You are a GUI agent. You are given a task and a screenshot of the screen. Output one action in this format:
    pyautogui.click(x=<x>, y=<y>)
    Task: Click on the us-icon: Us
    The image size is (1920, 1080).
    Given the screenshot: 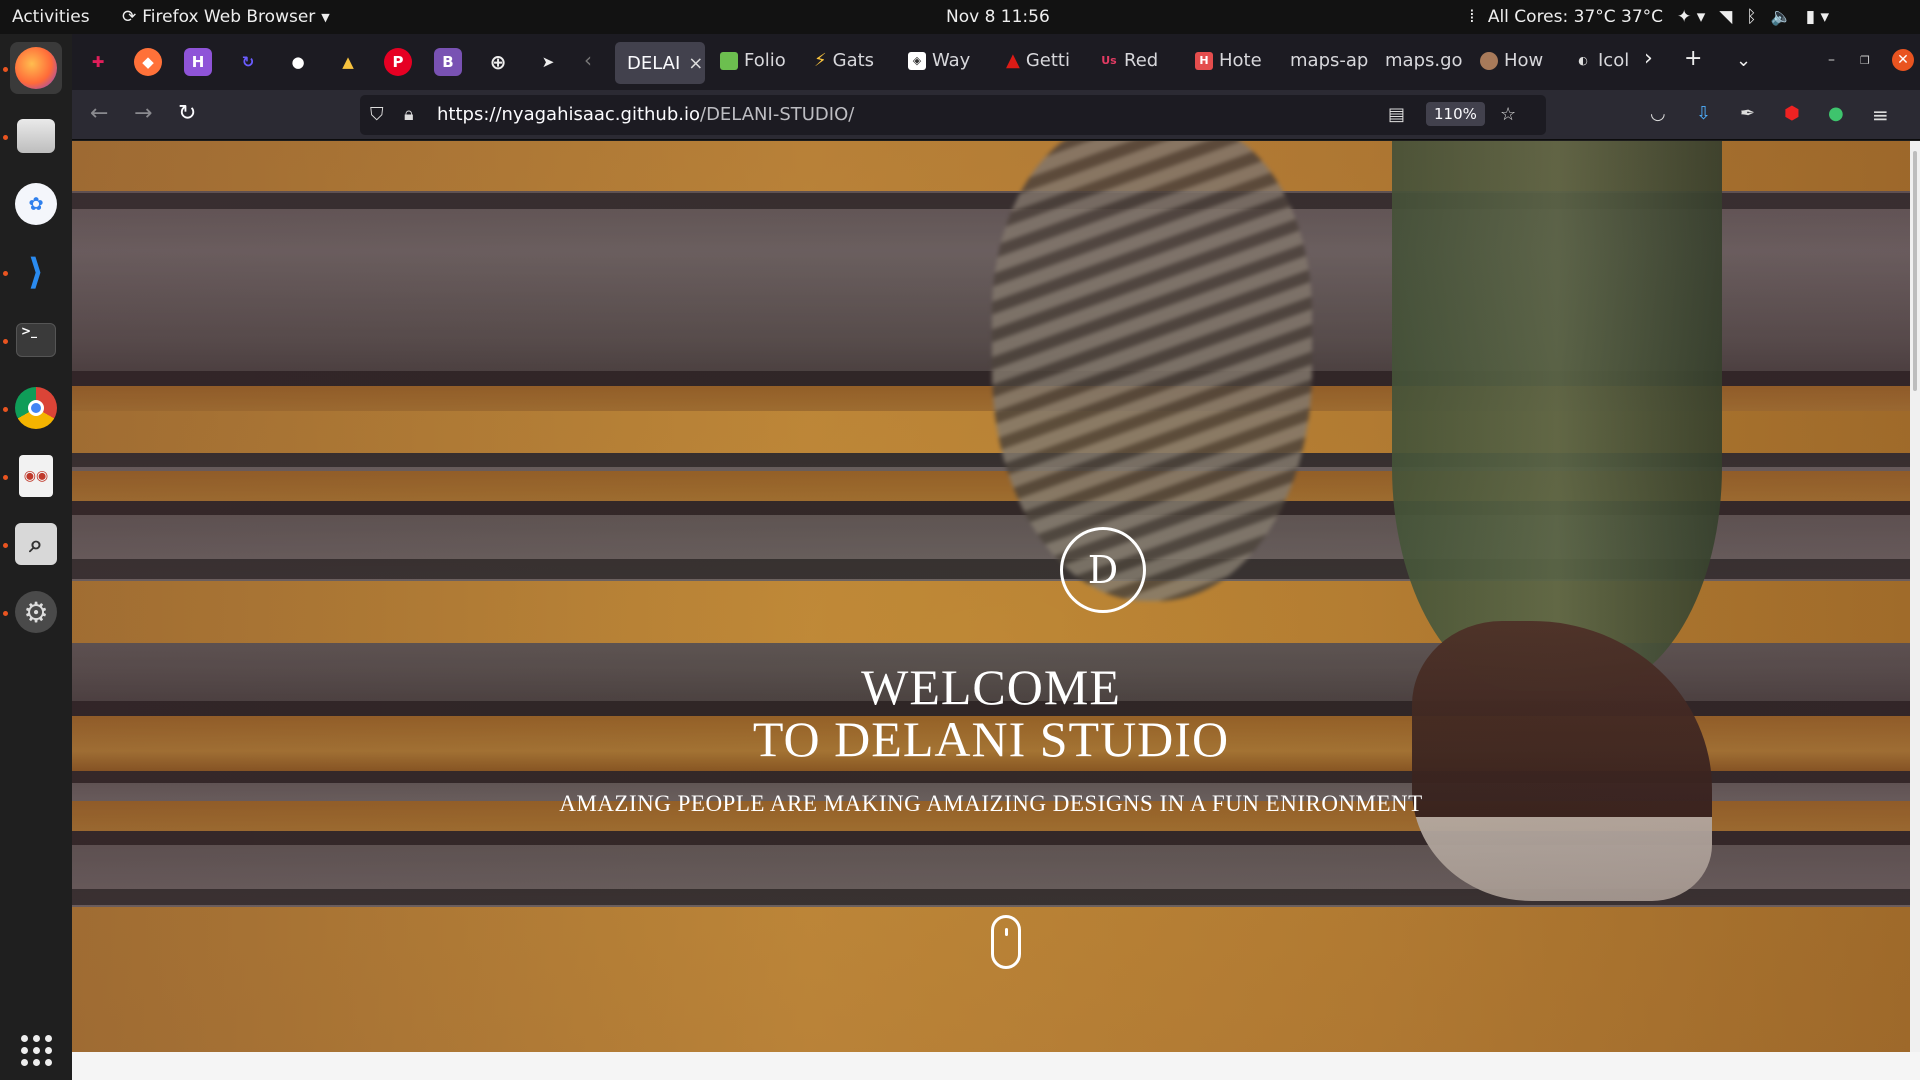 What is the action you would take?
    pyautogui.click(x=1109, y=60)
    